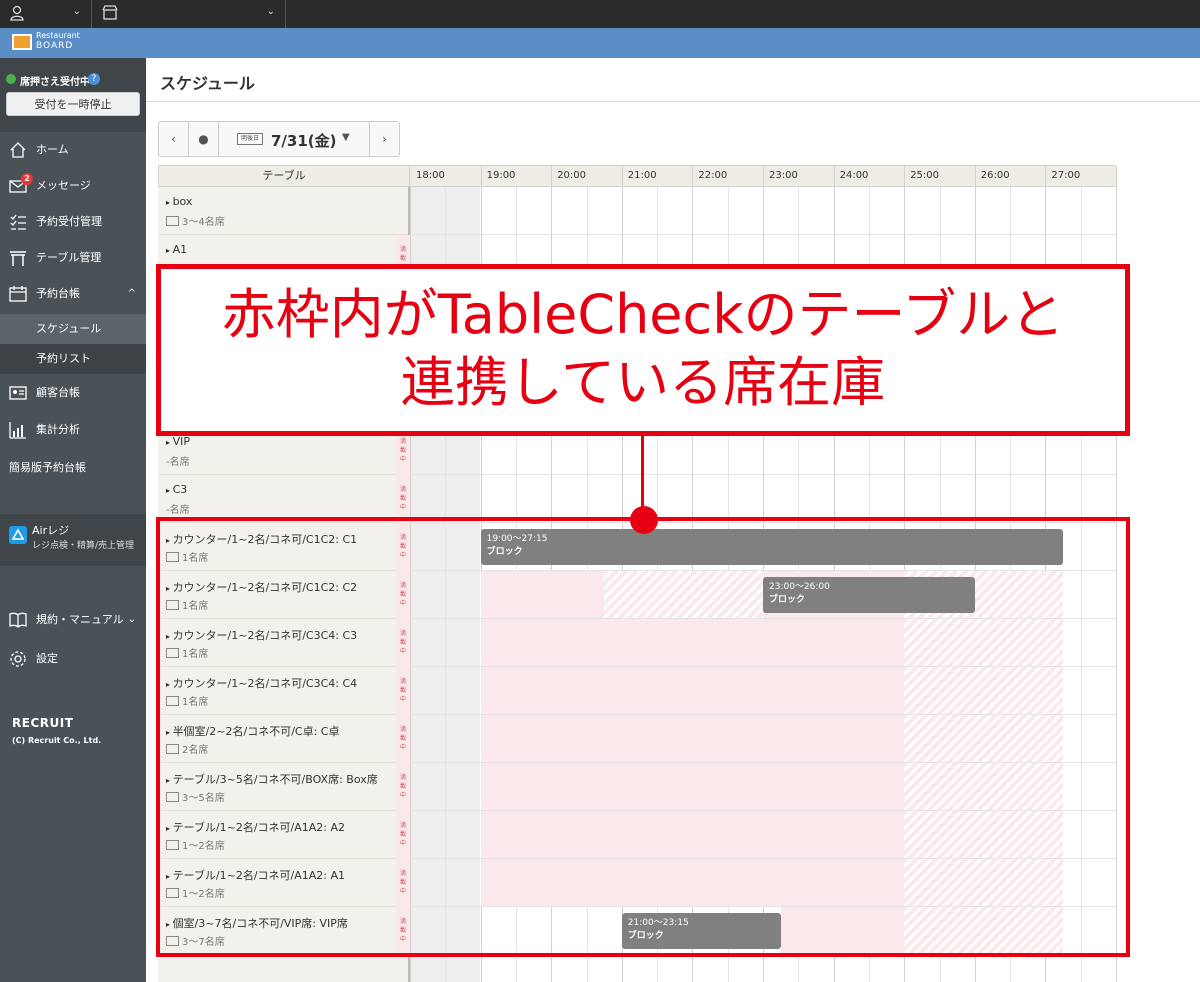 Image resolution: width=1200 pixels, height=982 pixels. I want to click on recruit-logo: RECRUIT, so click(43, 723).